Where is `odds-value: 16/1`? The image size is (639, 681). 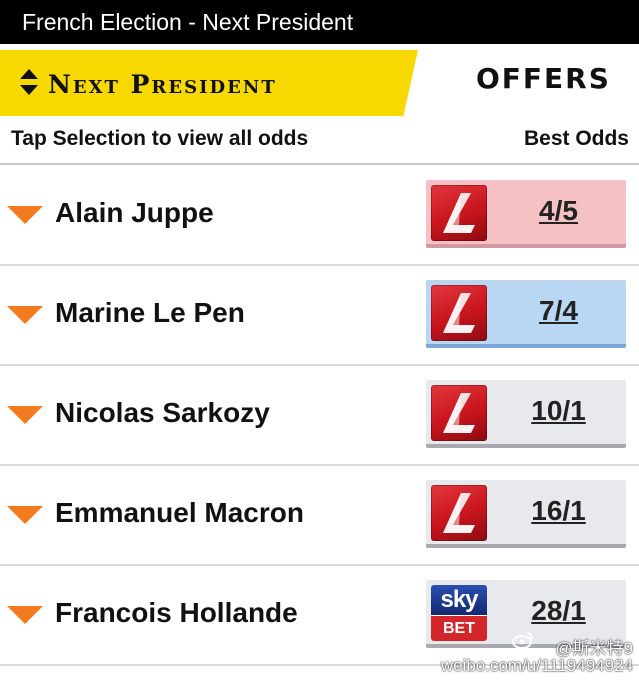 odds-value: 16/1 is located at coordinates (558, 511).